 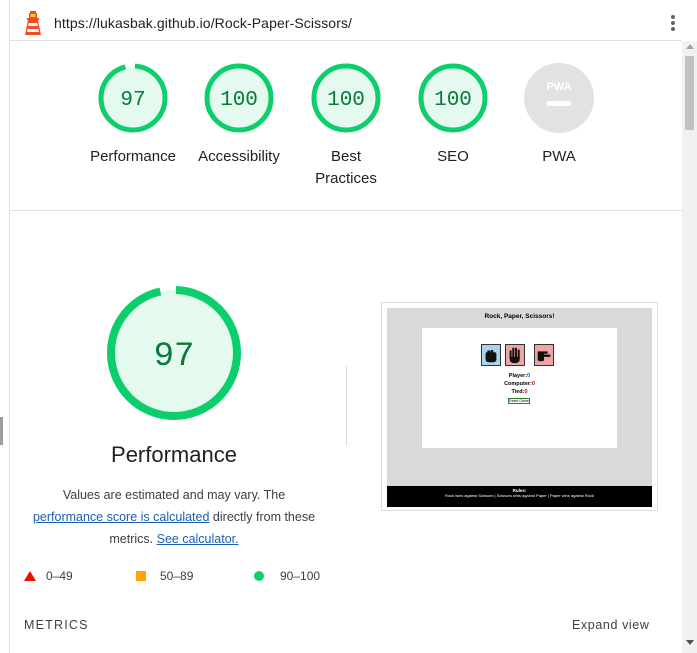 What do you see at coordinates (533, 384) in the screenshot?
I see `computer-score-value: 0` at bounding box center [533, 384].